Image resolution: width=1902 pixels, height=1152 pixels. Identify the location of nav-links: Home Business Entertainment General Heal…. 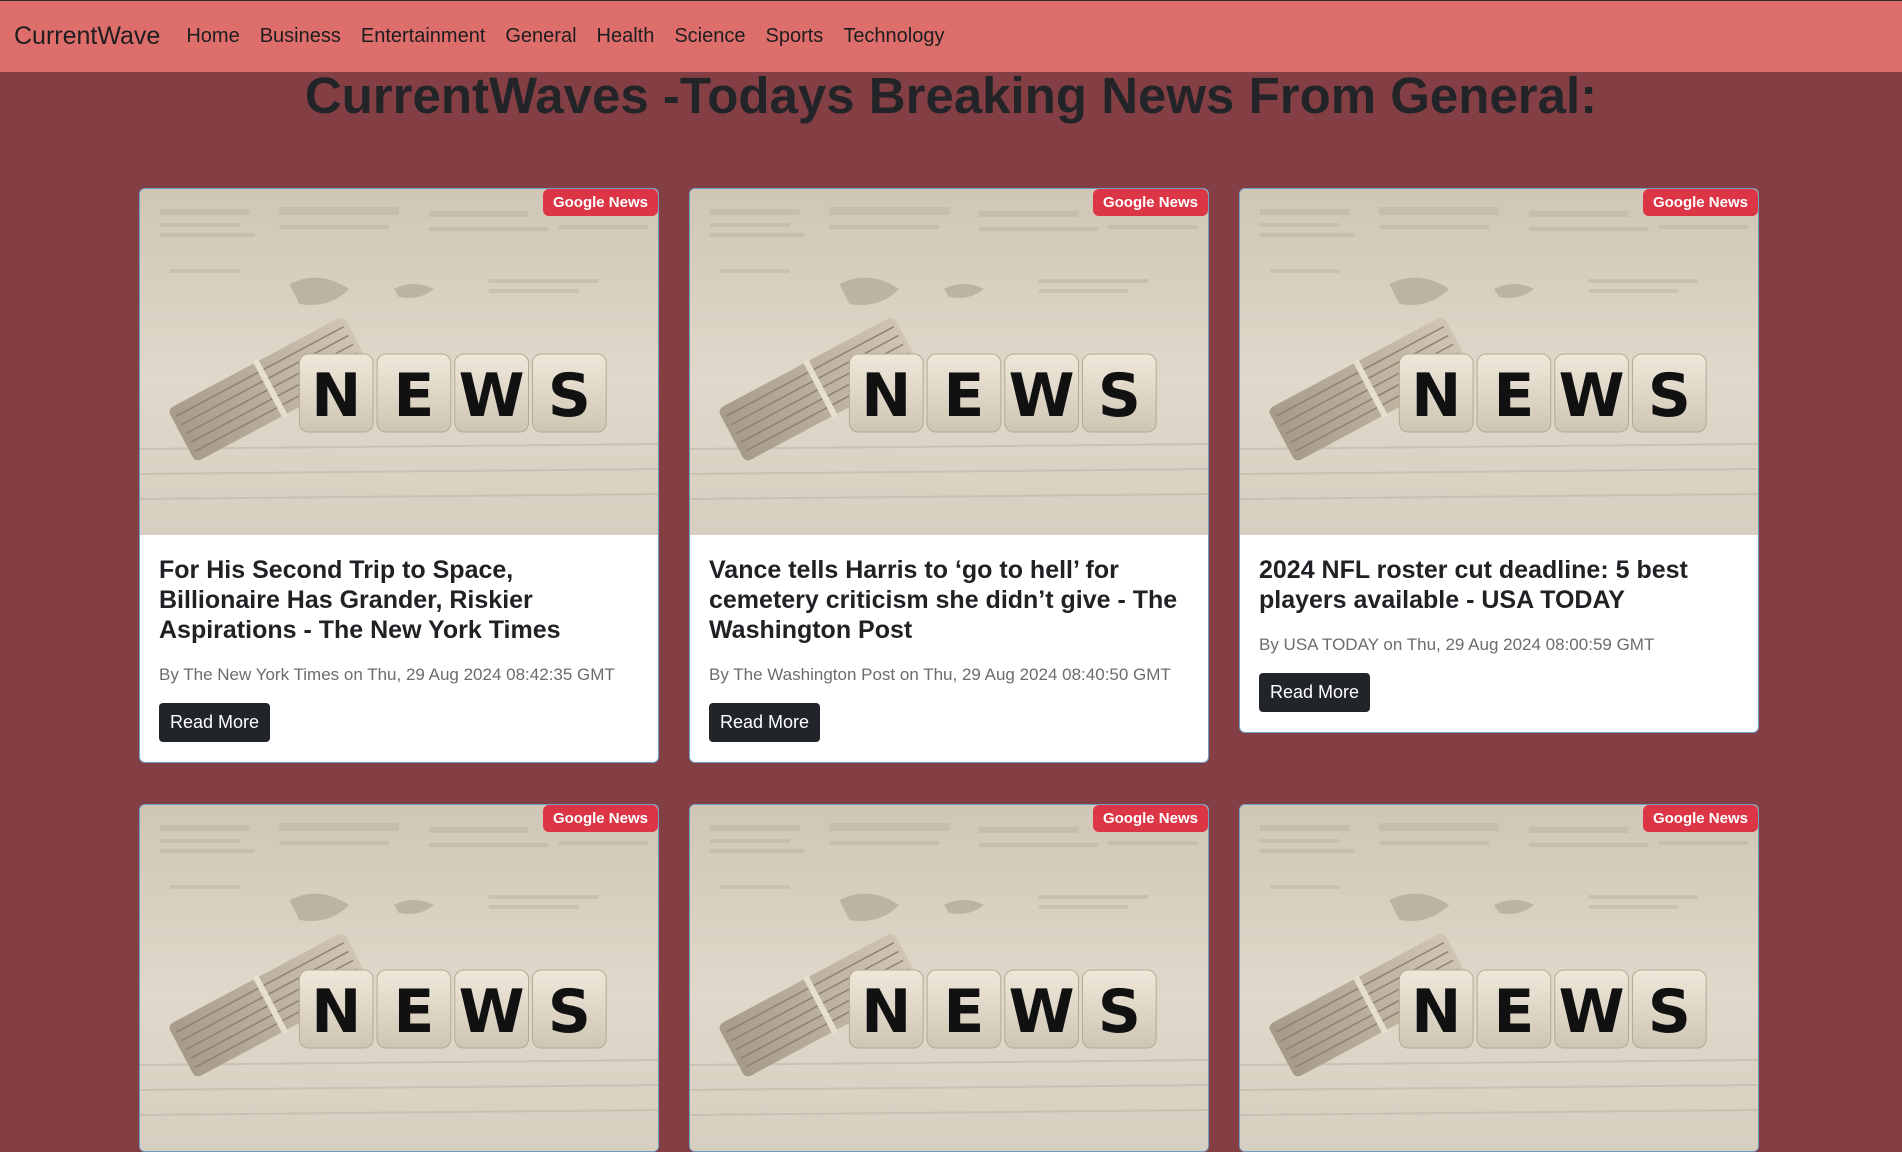
(565, 36).